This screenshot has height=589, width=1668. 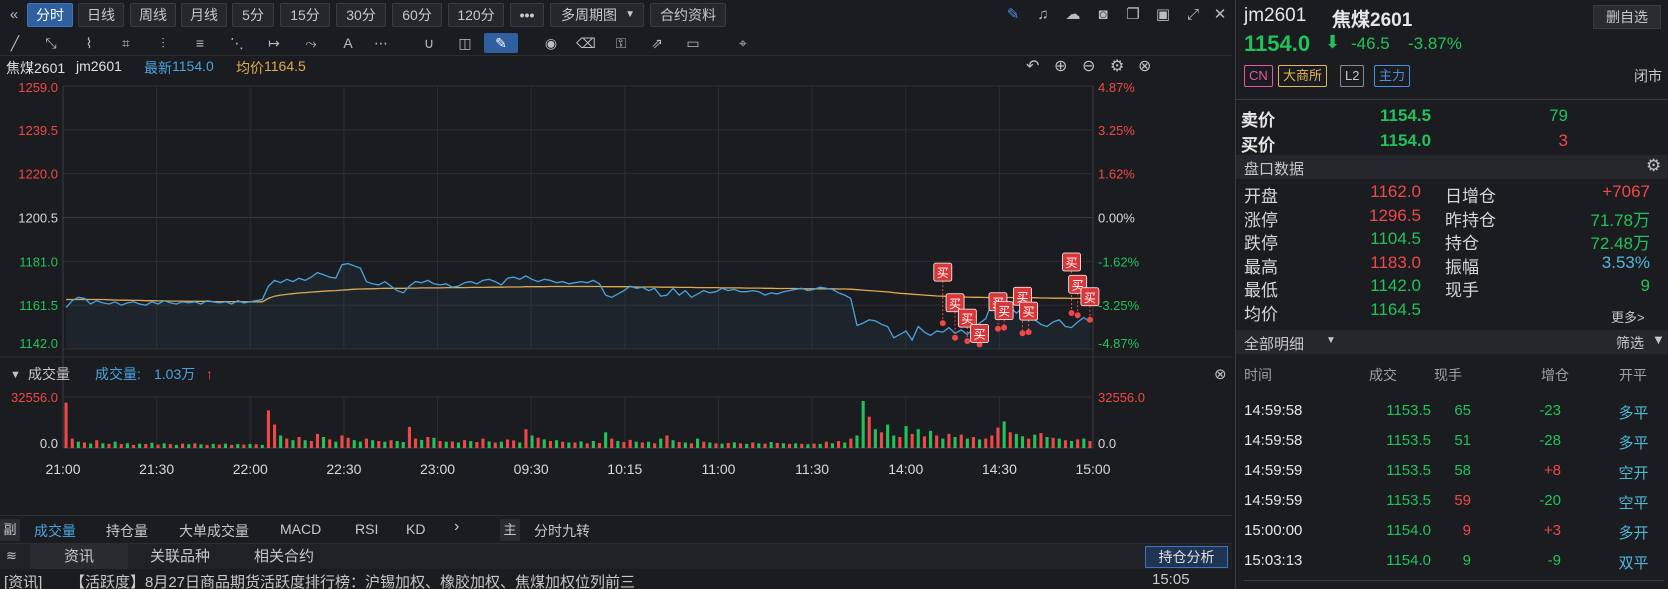 What do you see at coordinates (1073, 15) in the screenshot?
I see `cloud-icon: ☁` at bounding box center [1073, 15].